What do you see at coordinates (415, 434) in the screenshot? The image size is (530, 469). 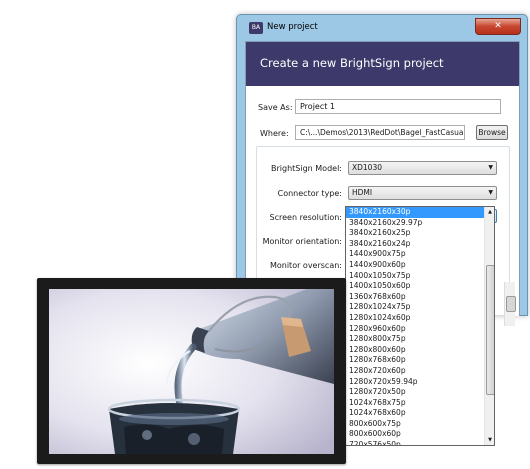 I see `dropdown-option: 800x600x60p` at bounding box center [415, 434].